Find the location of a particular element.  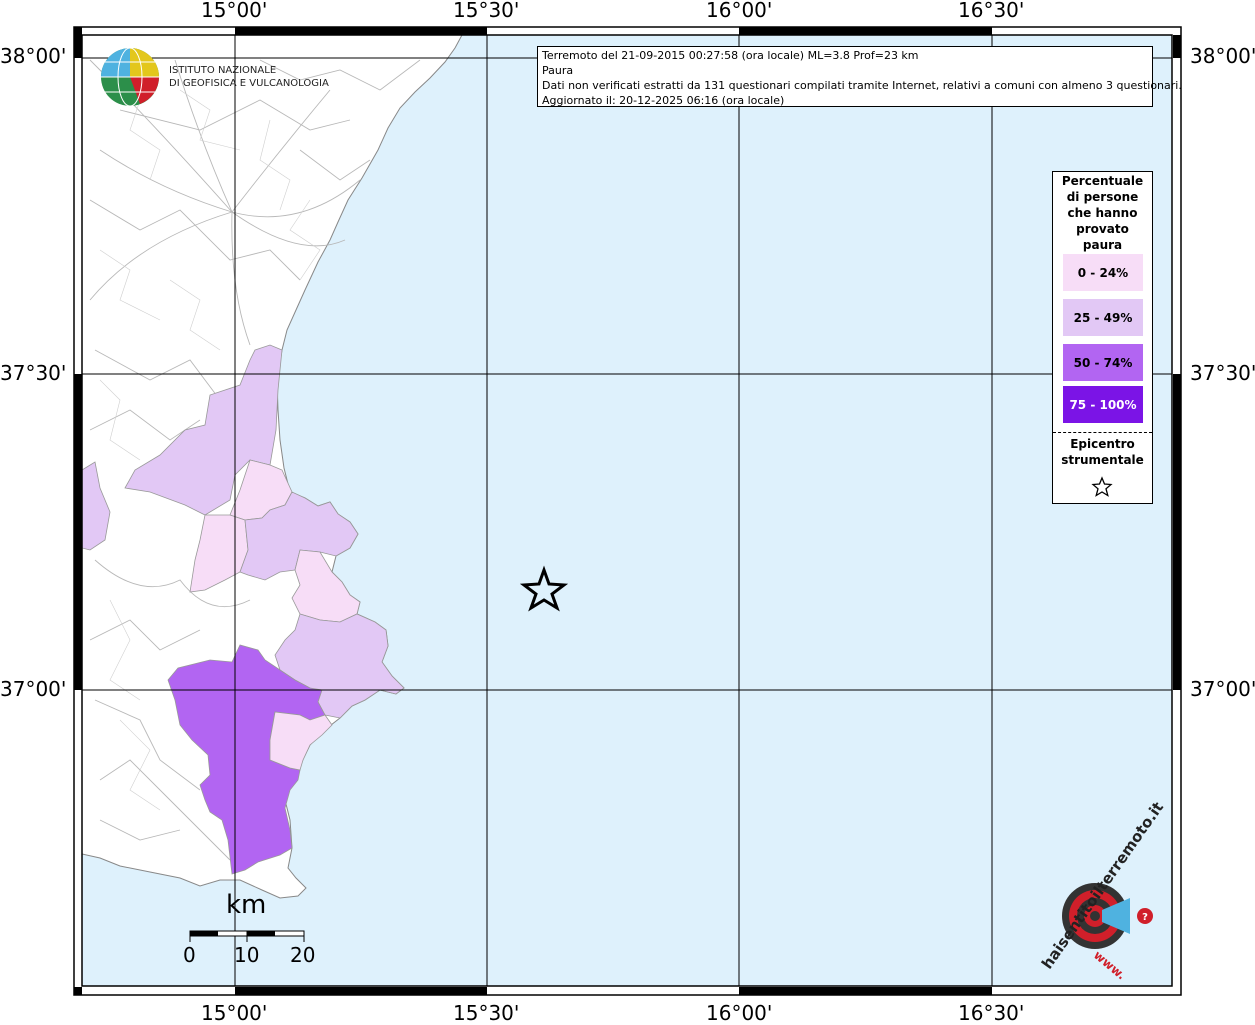

legend-star-icon is located at coordinates (1102, 486).